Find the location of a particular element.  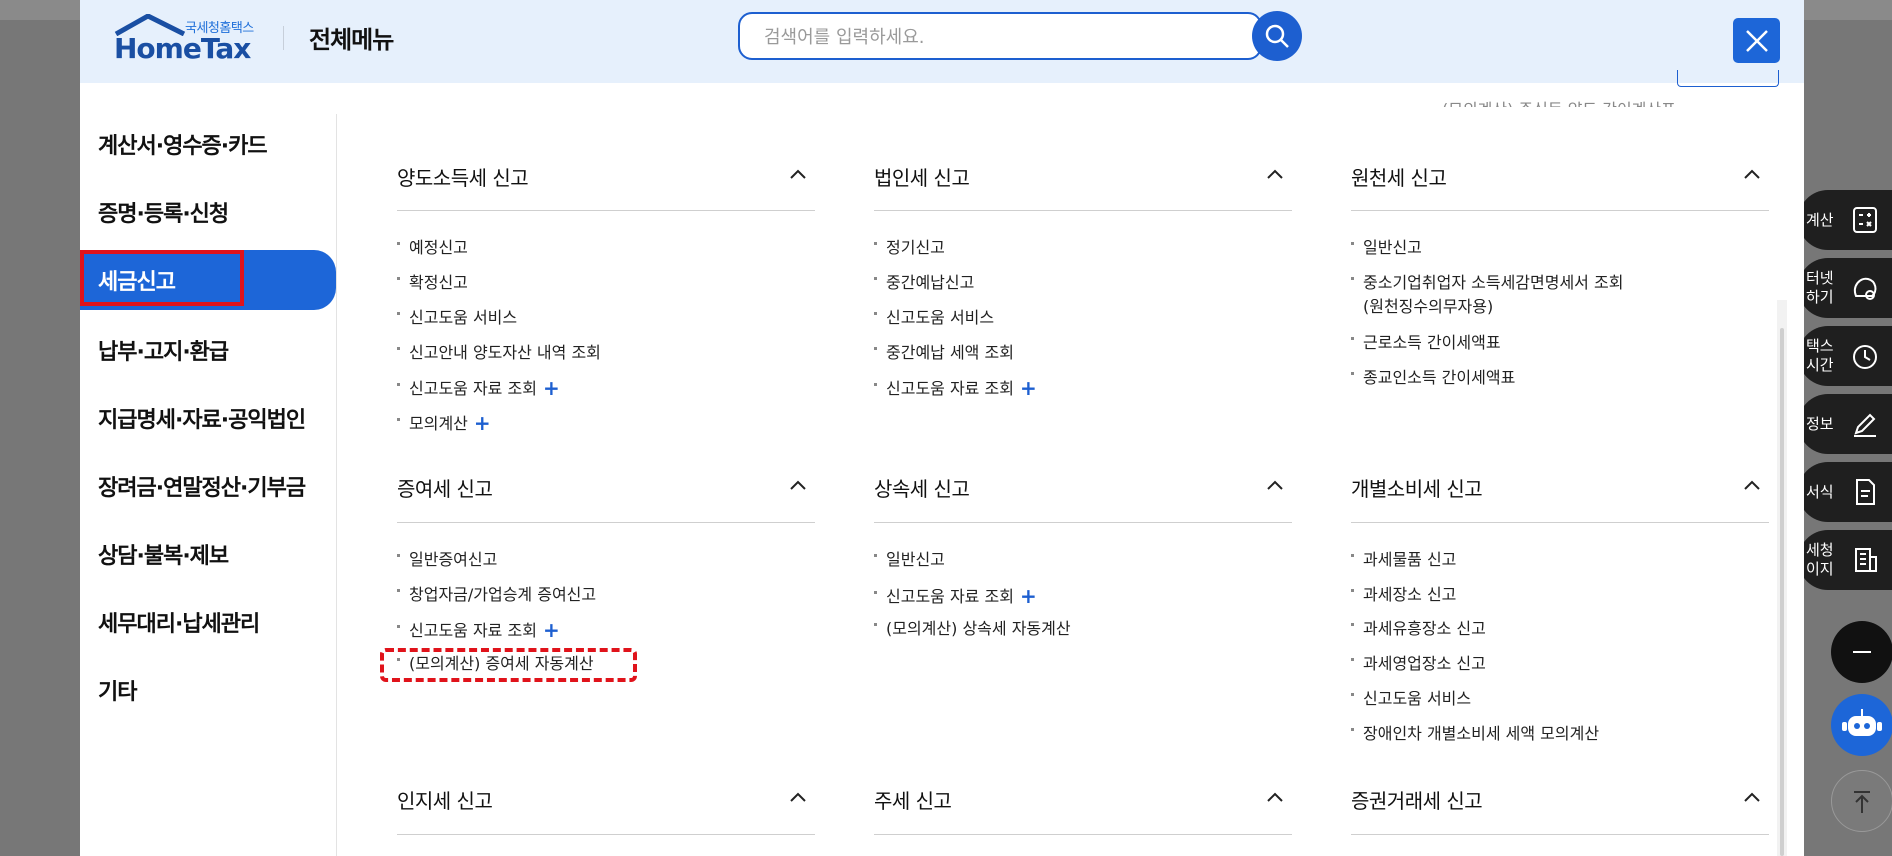

search-box is located at coordinates (1000, 36).